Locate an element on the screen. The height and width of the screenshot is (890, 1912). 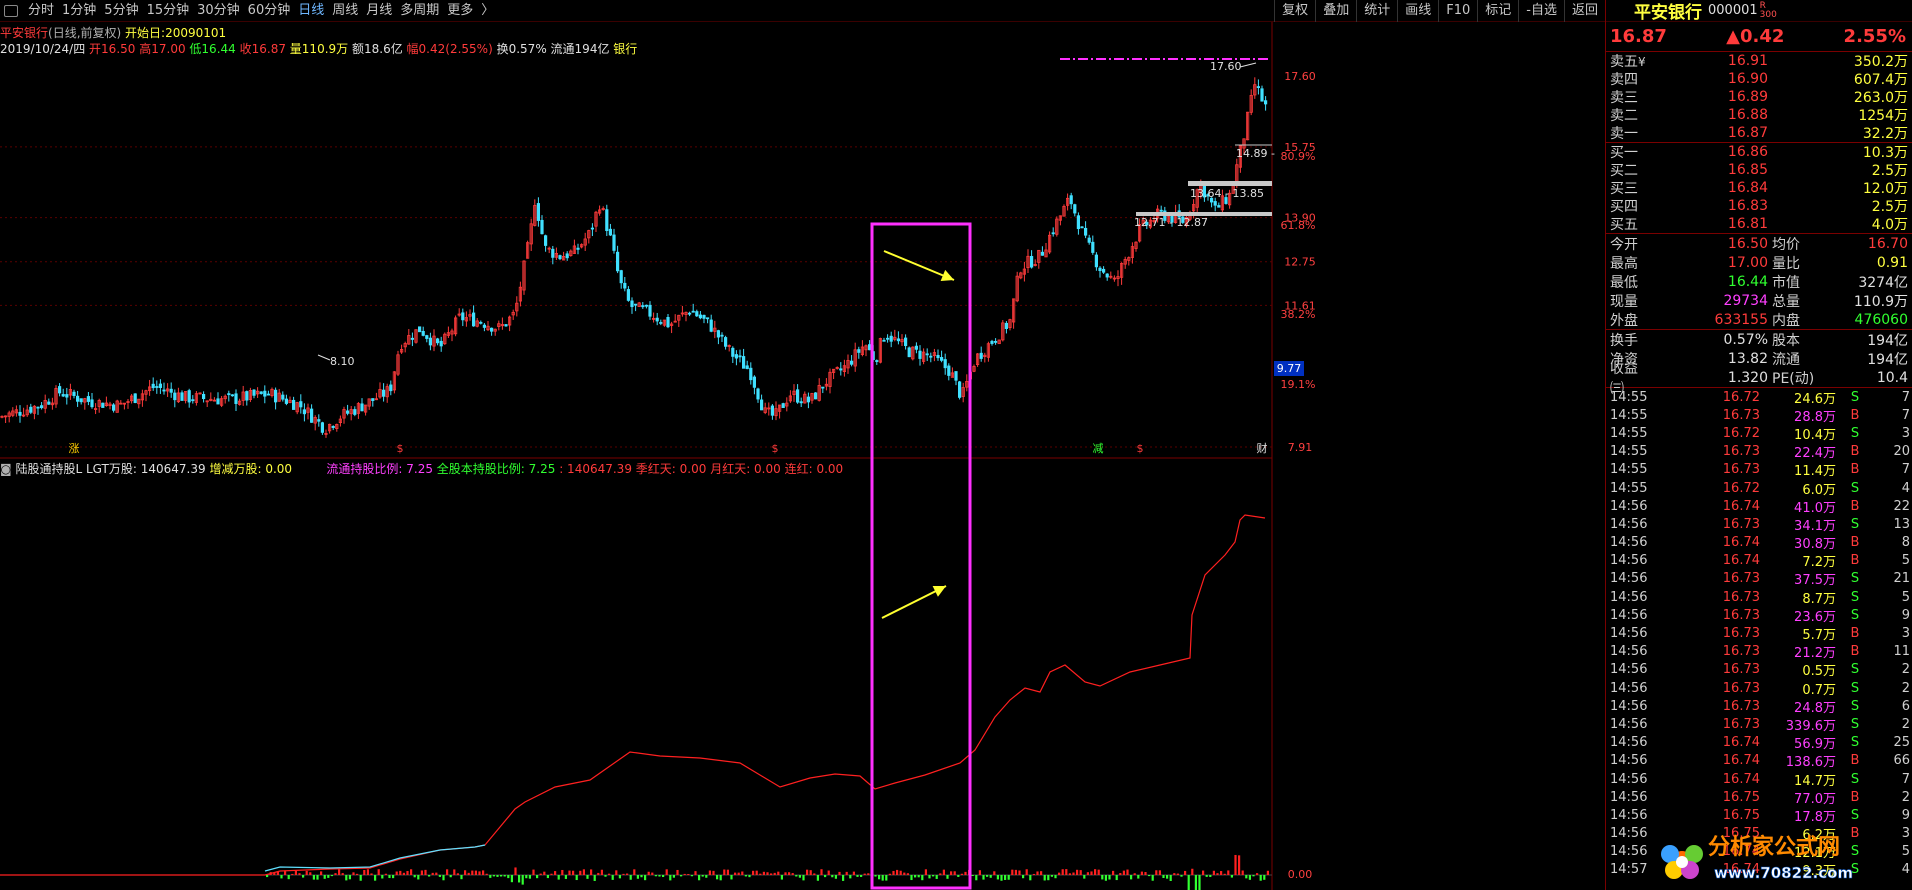
period-tab-10: 更多 is located at coordinates (460, 11).